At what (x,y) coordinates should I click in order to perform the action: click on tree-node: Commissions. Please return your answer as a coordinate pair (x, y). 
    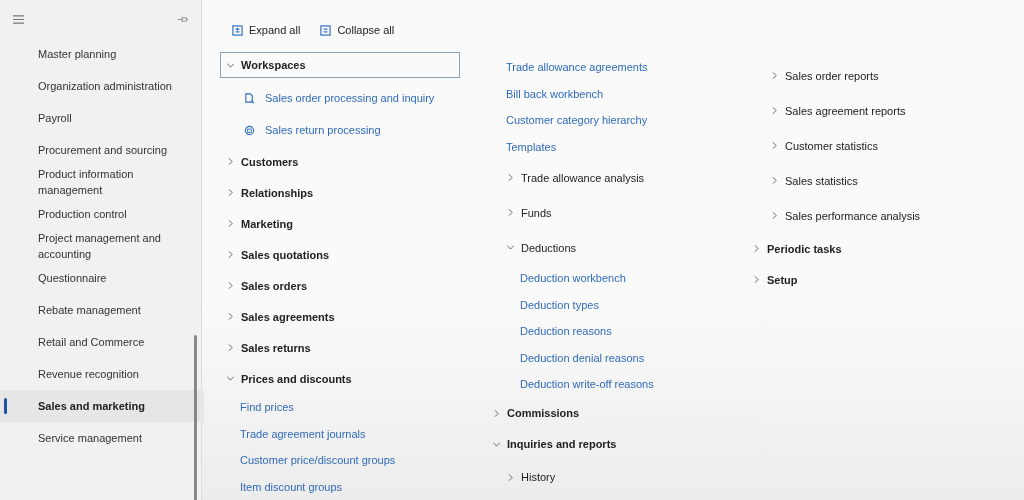
    Looking at the image, I should click on (536, 413).